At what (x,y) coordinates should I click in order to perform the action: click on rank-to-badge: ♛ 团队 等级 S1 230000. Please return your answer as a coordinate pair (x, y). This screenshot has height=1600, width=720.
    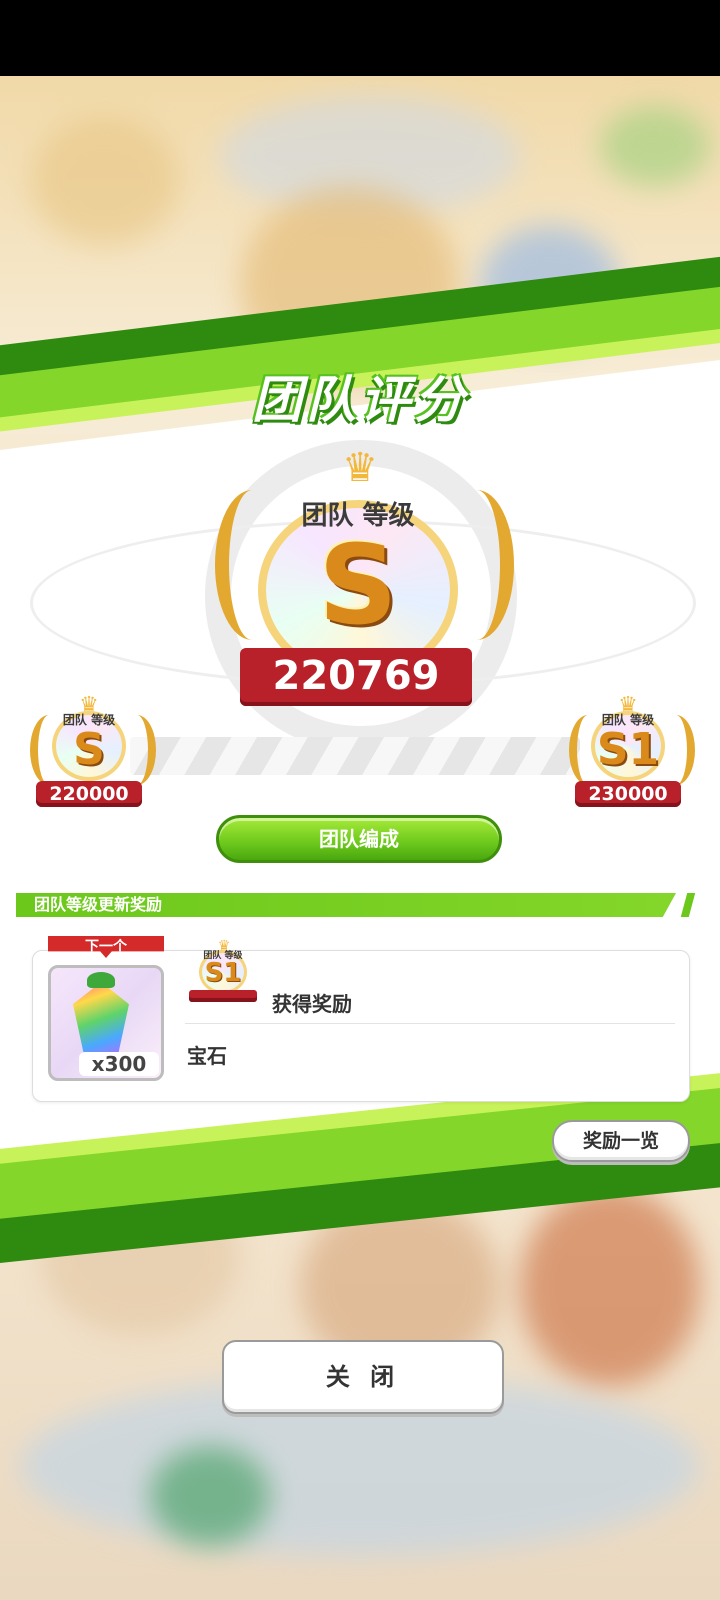
    Looking at the image, I should click on (629, 750).